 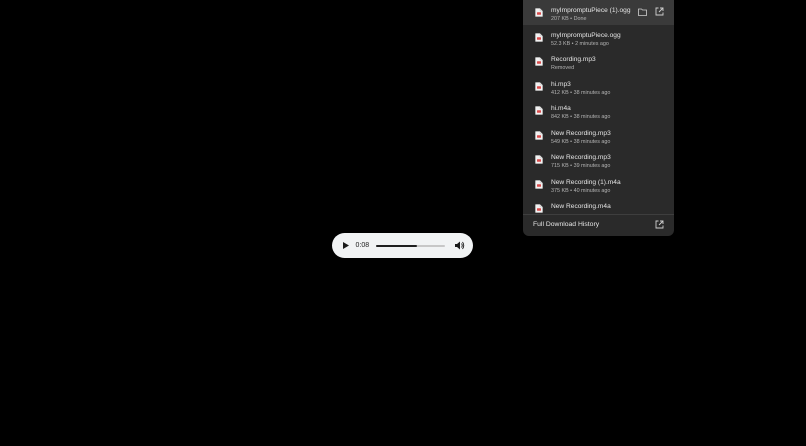 I want to click on volume-button, so click(x=459, y=245).